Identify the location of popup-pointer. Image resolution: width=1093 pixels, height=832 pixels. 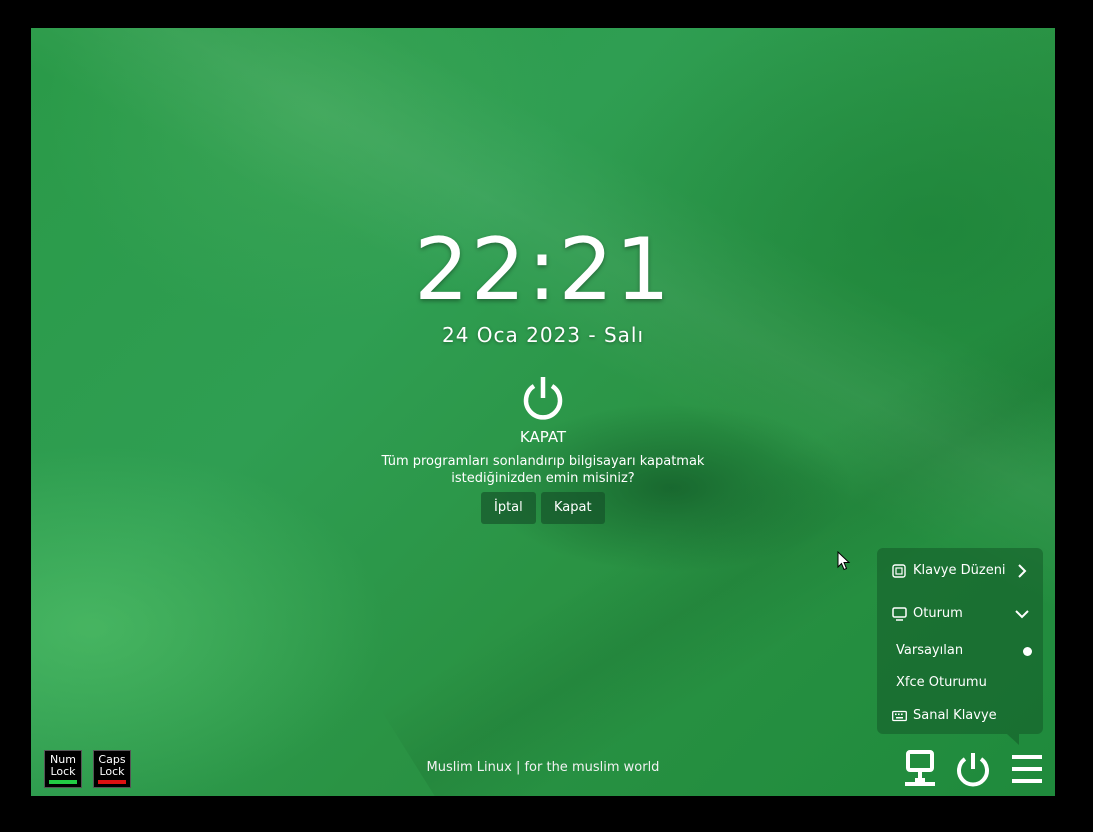
(1013, 739).